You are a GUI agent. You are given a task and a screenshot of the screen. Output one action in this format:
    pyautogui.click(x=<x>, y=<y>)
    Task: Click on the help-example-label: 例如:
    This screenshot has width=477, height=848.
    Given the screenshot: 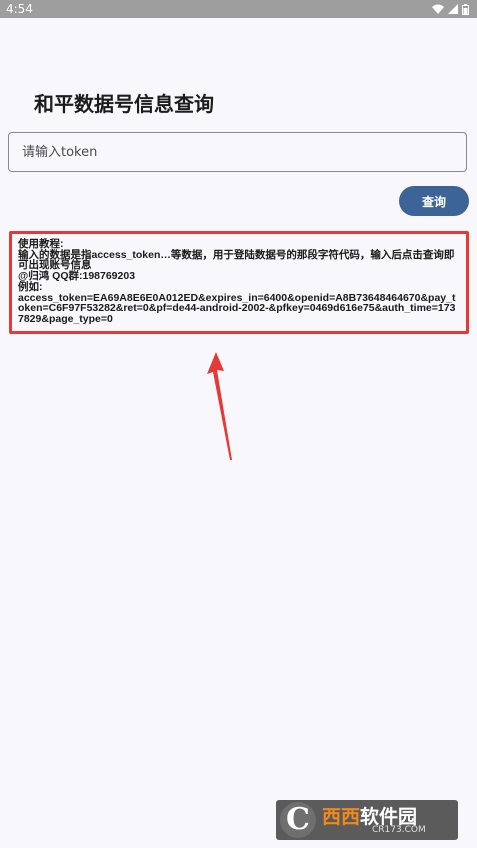 What is the action you would take?
    pyautogui.click(x=30, y=286)
    